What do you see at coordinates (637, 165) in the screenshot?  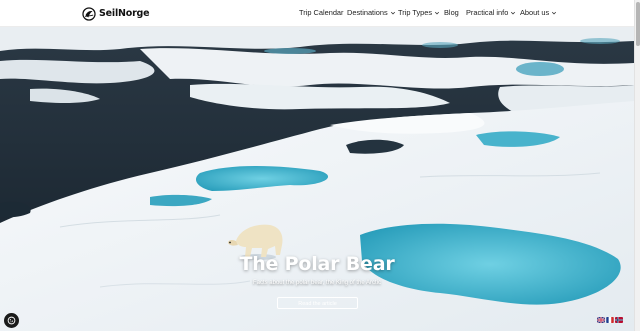 I see `page-scrollbar` at bounding box center [637, 165].